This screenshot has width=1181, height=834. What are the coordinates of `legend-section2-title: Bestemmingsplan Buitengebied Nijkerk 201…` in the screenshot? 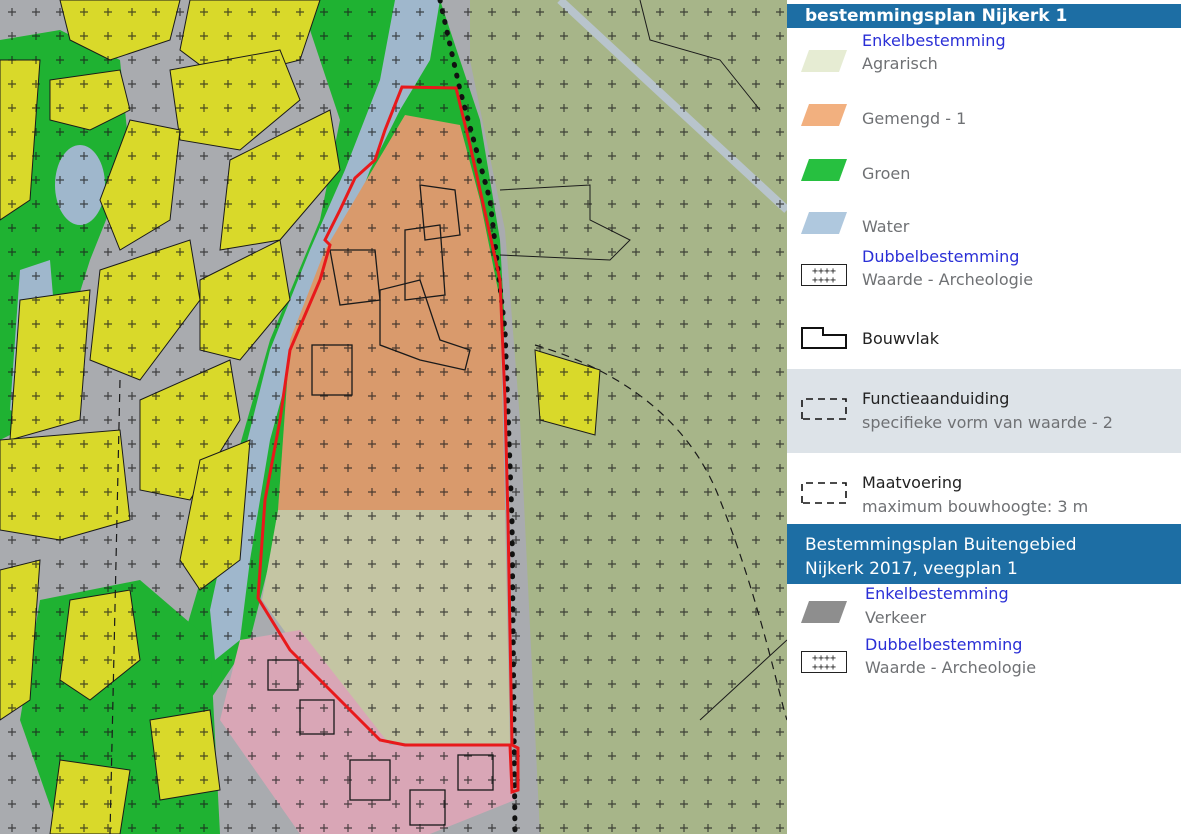 It's located at (984, 554).